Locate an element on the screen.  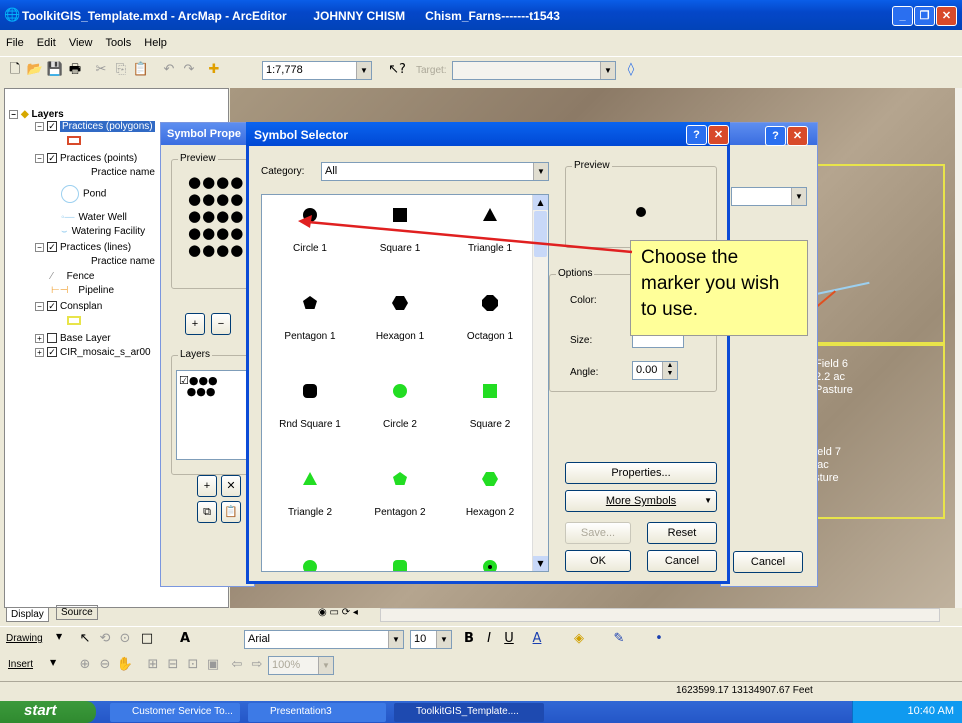
whats-this-icon: ↖? is located at coordinates (397, 70).